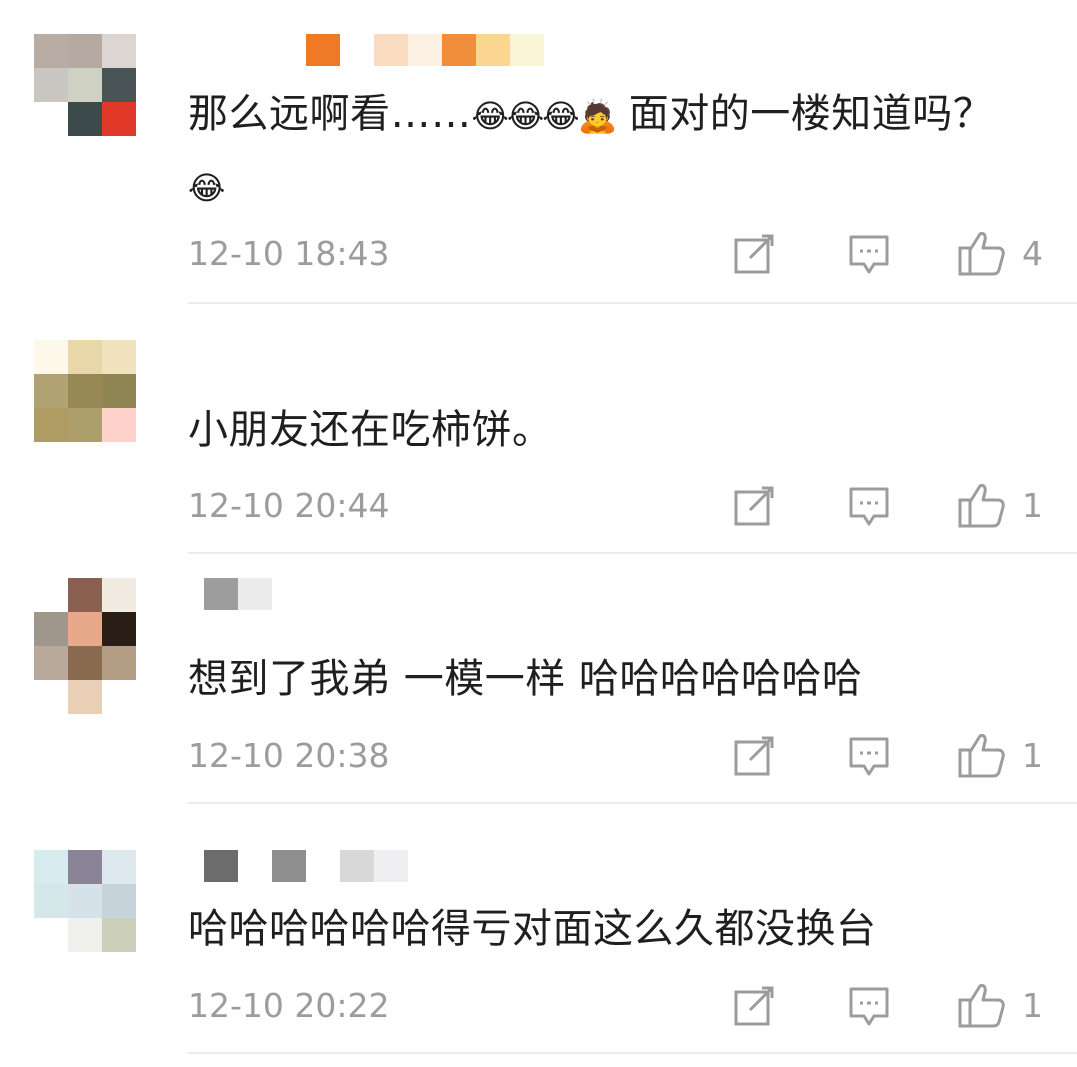 The height and width of the screenshot is (1067, 1077). Describe the element at coordinates (289, 253) in the screenshot. I see `comment-time: 12-10 18:43` at that location.